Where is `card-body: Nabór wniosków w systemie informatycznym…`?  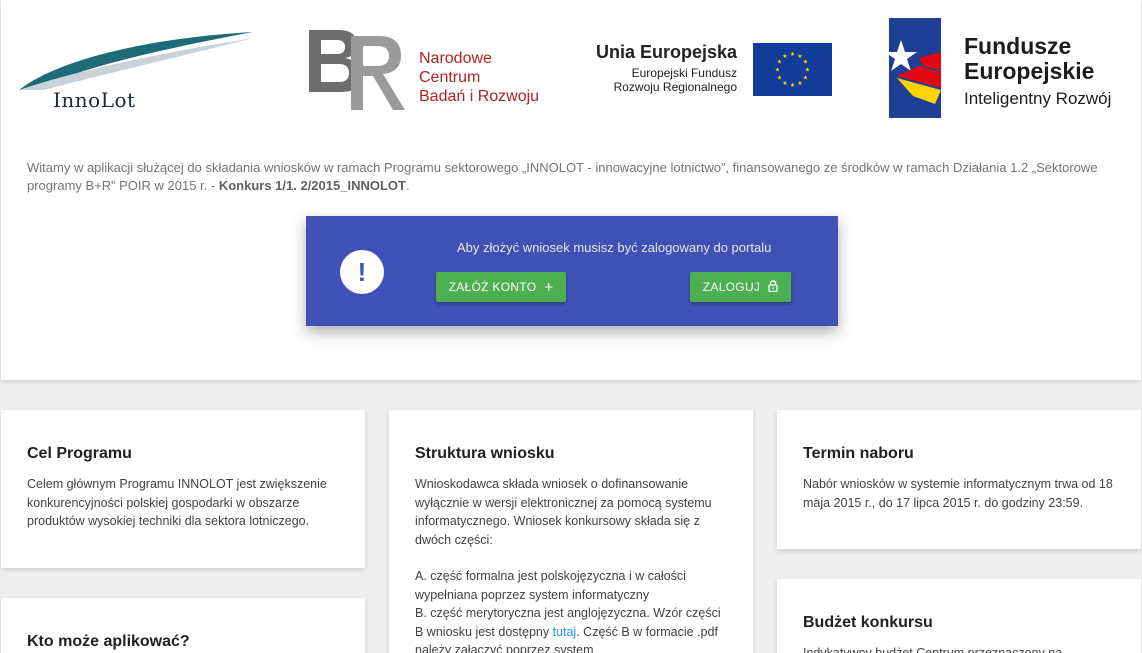
card-body: Nabór wniosków w systemie informatycznym… is located at coordinates (958, 493).